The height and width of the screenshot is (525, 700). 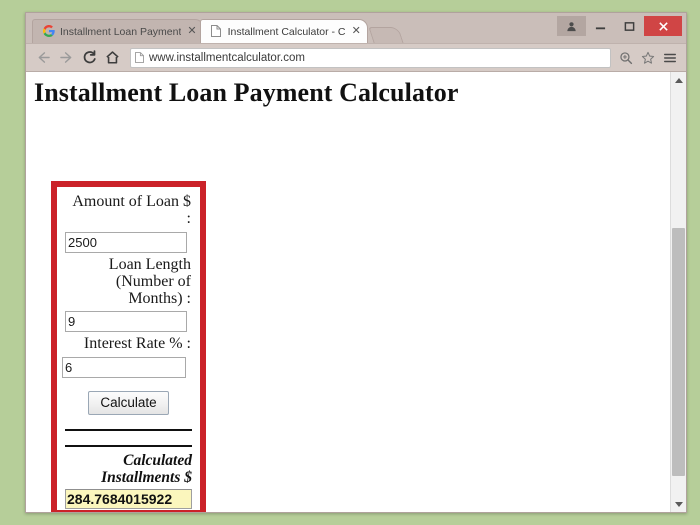 What do you see at coordinates (370, 57) in the screenshot?
I see `address-bar: www.installmentcalculator.com` at bounding box center [370, 57].